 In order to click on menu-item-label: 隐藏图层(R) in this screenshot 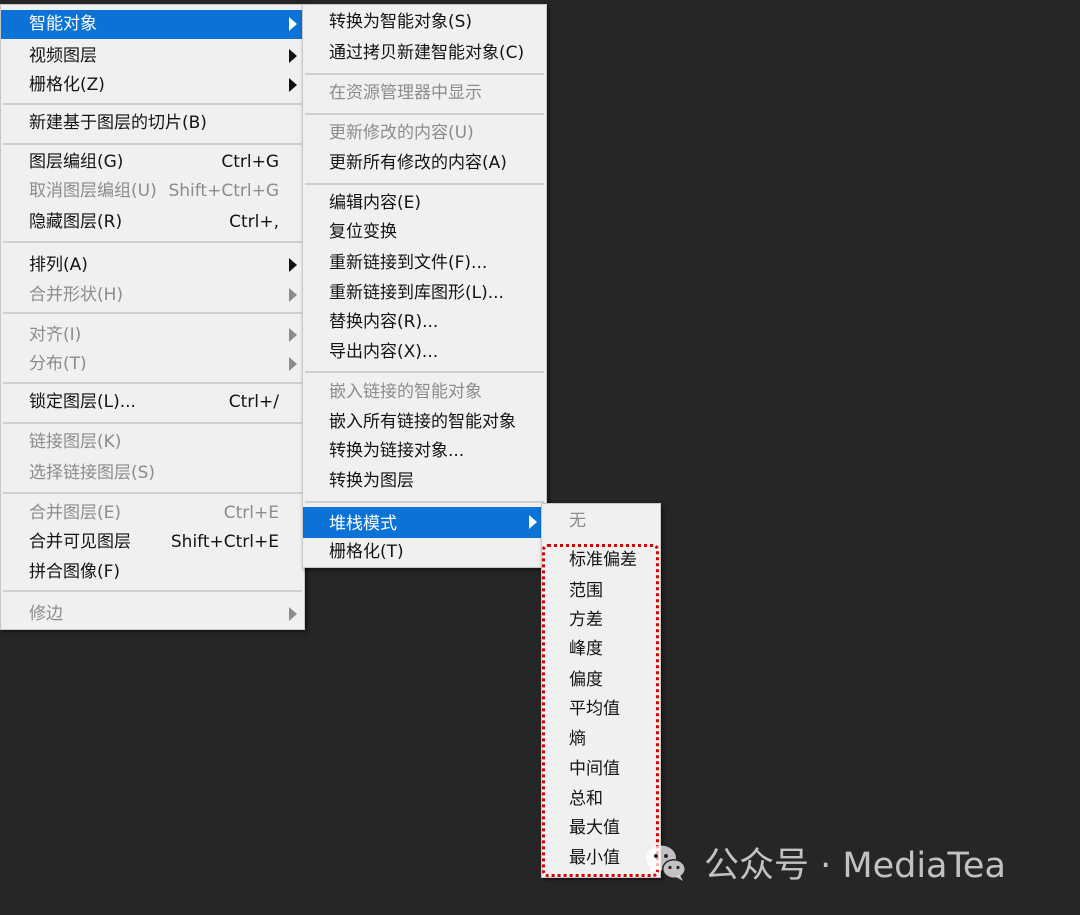, I will do `click(76, 222)`.